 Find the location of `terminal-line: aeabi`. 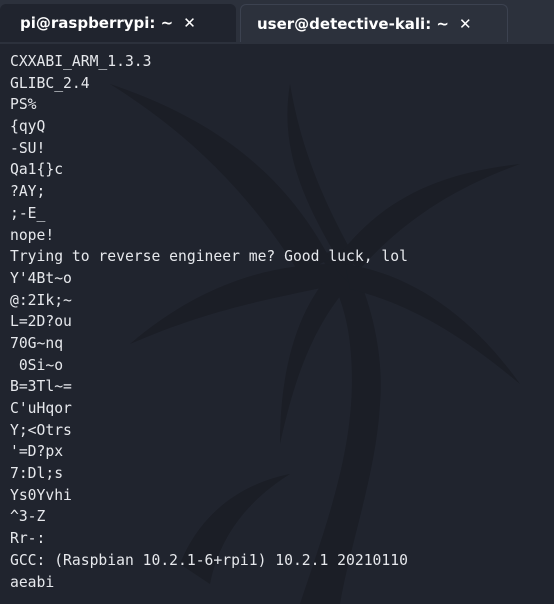

terminal-line: aeabi is located at coordinates (32, 582).